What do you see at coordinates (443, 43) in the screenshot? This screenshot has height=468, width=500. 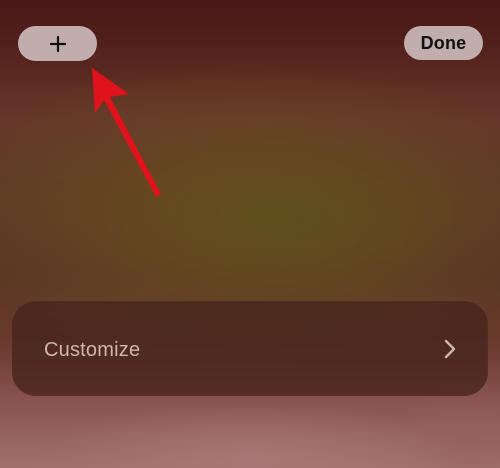 I see `done-button: Done` at bounding box center [443, 43].